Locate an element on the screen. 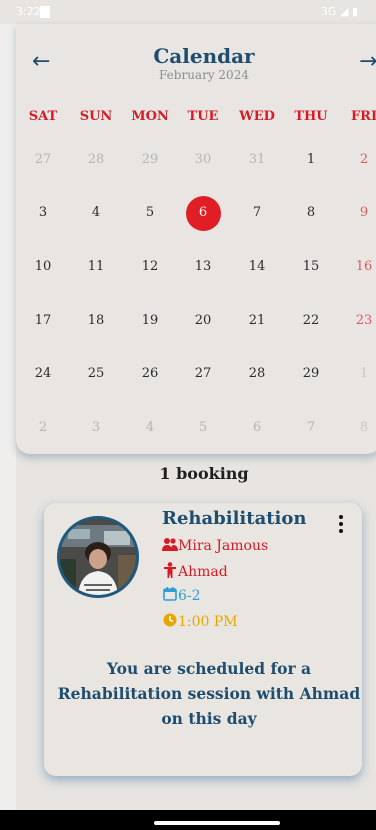 The height and width of the screenshot is (830, 376). booking-count: 1 booking is located at coordinates (204, 473).